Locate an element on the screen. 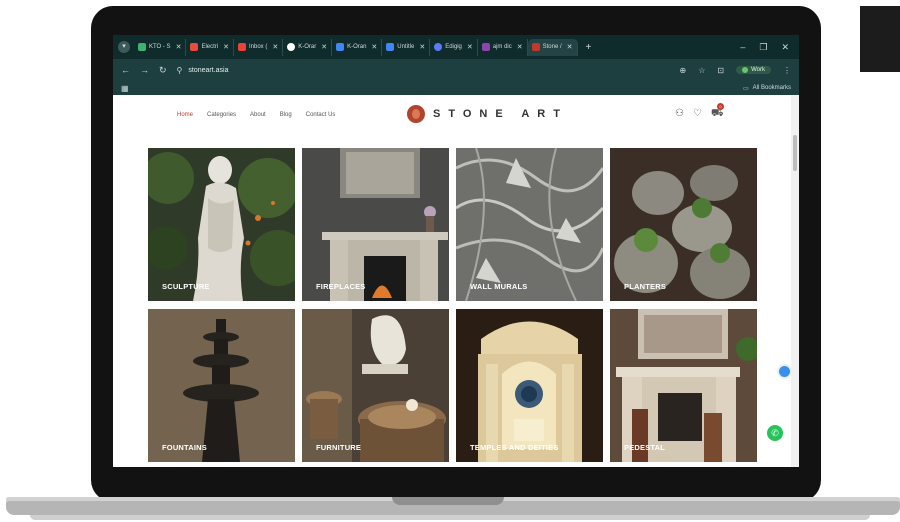 The height and width of the screenshot is (522, 900). category-card-fireplaces: FIREPLACES is located at coordinates (375, 224).